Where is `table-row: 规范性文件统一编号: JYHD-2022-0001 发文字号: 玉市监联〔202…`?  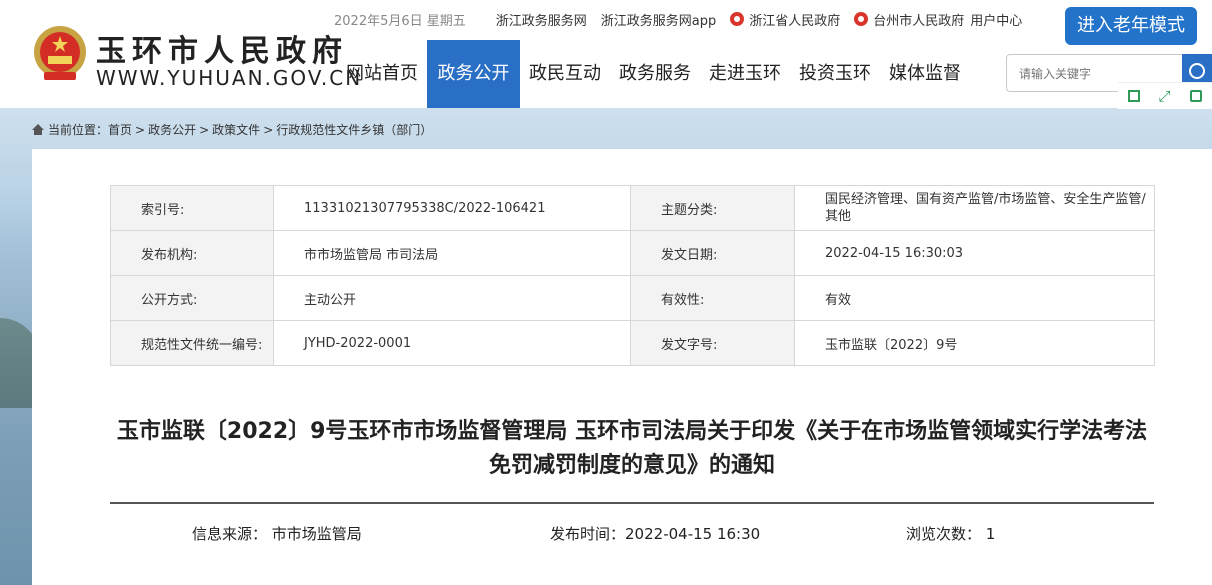
table-row: 规范性文件统一编号: JYHD-2022-0001 发文字号: 玉市监联〔202… is located at coordinates (632, 343).